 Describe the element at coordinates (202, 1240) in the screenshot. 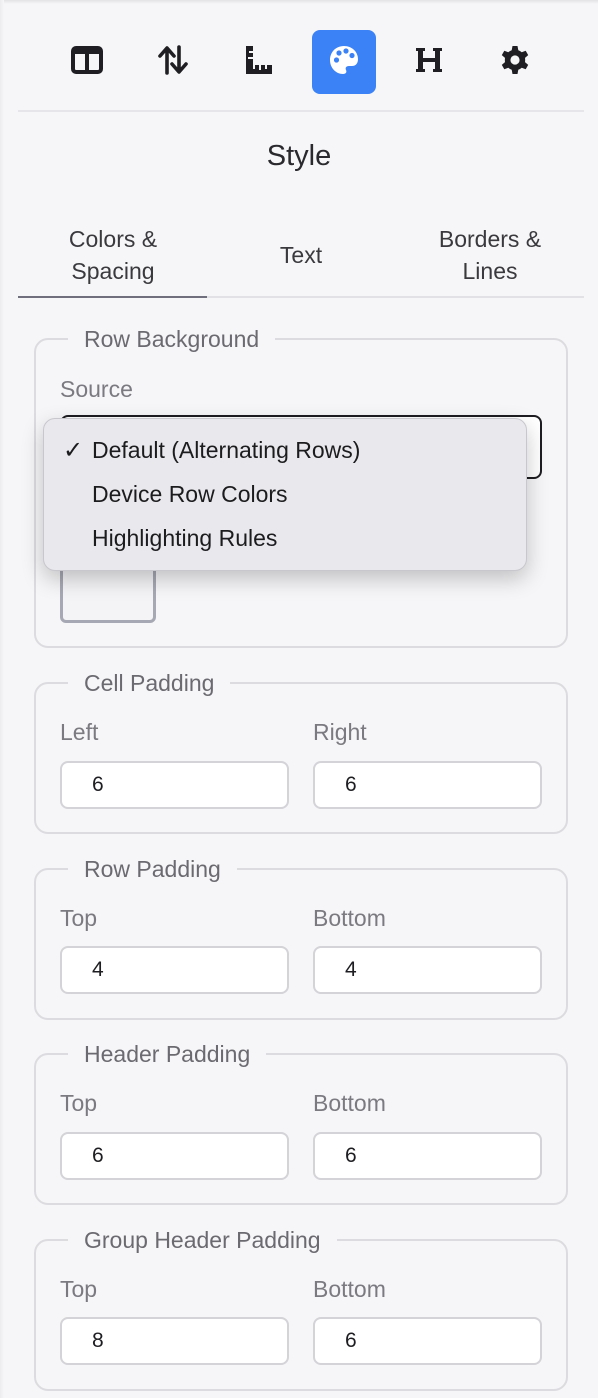

I see `group-legend: Group Header Padding` at that location.